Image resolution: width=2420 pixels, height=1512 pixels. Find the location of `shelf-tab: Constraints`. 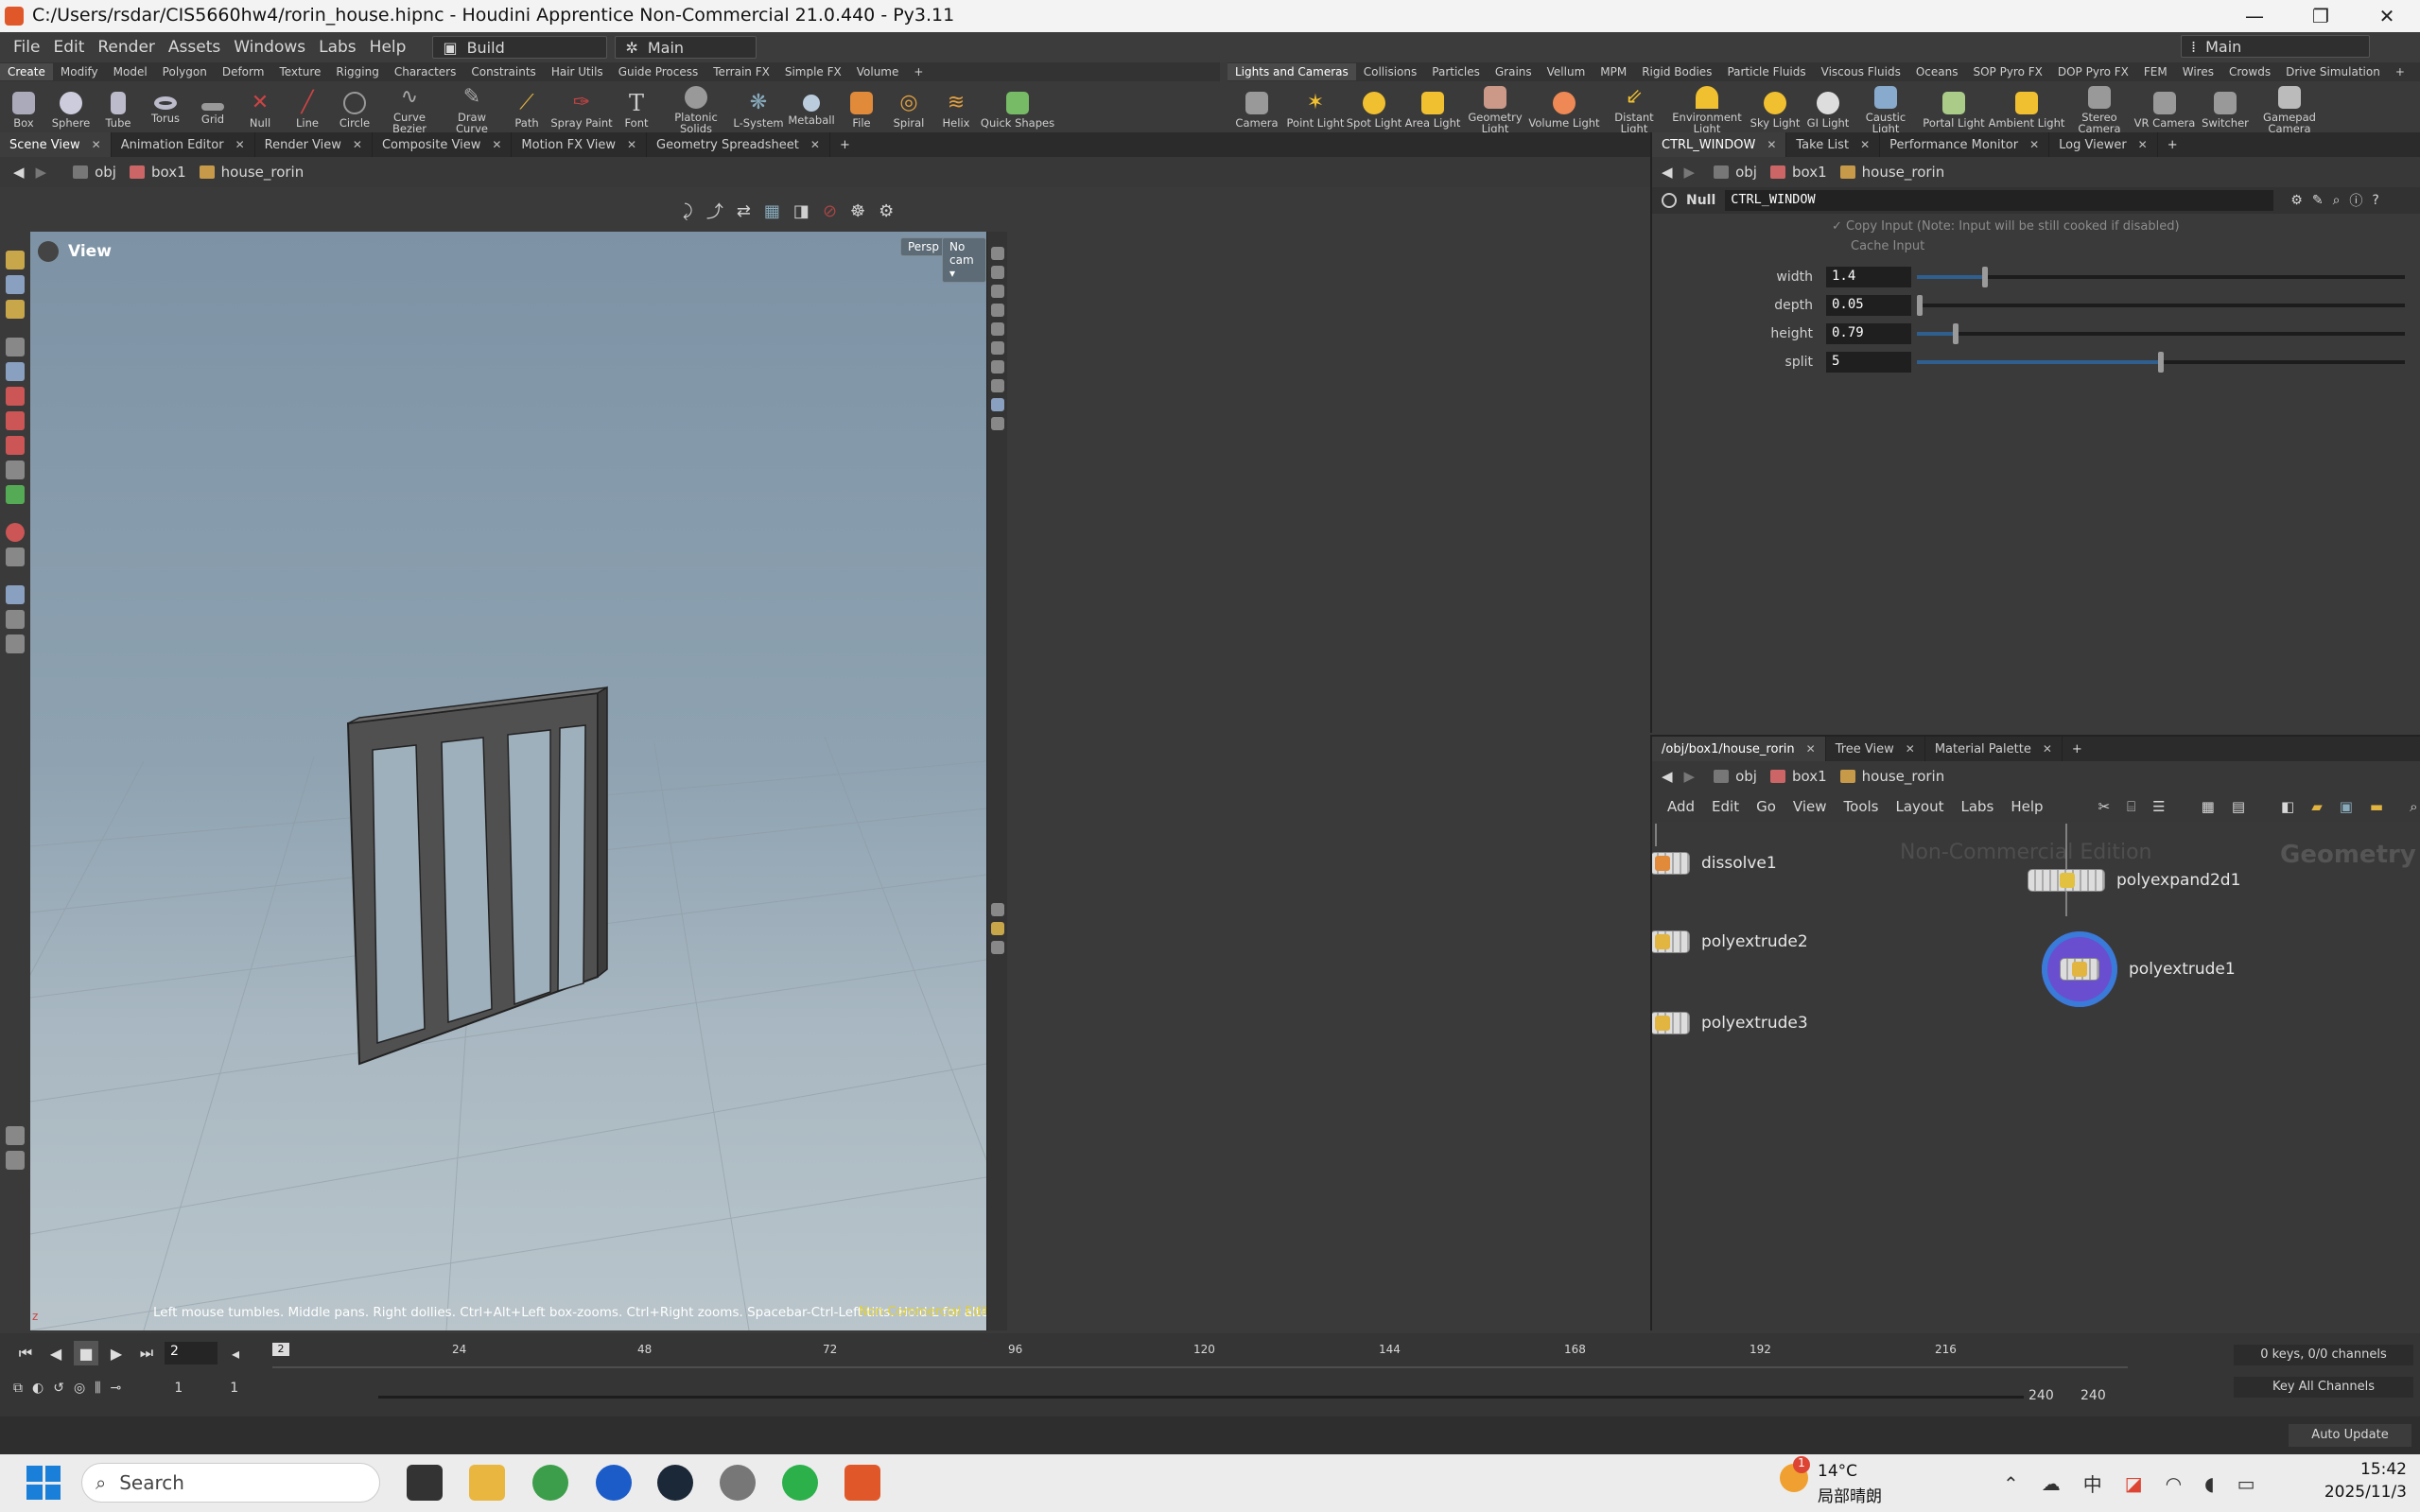

shelf-tab: Constraints is located at coordinates (503, 71).